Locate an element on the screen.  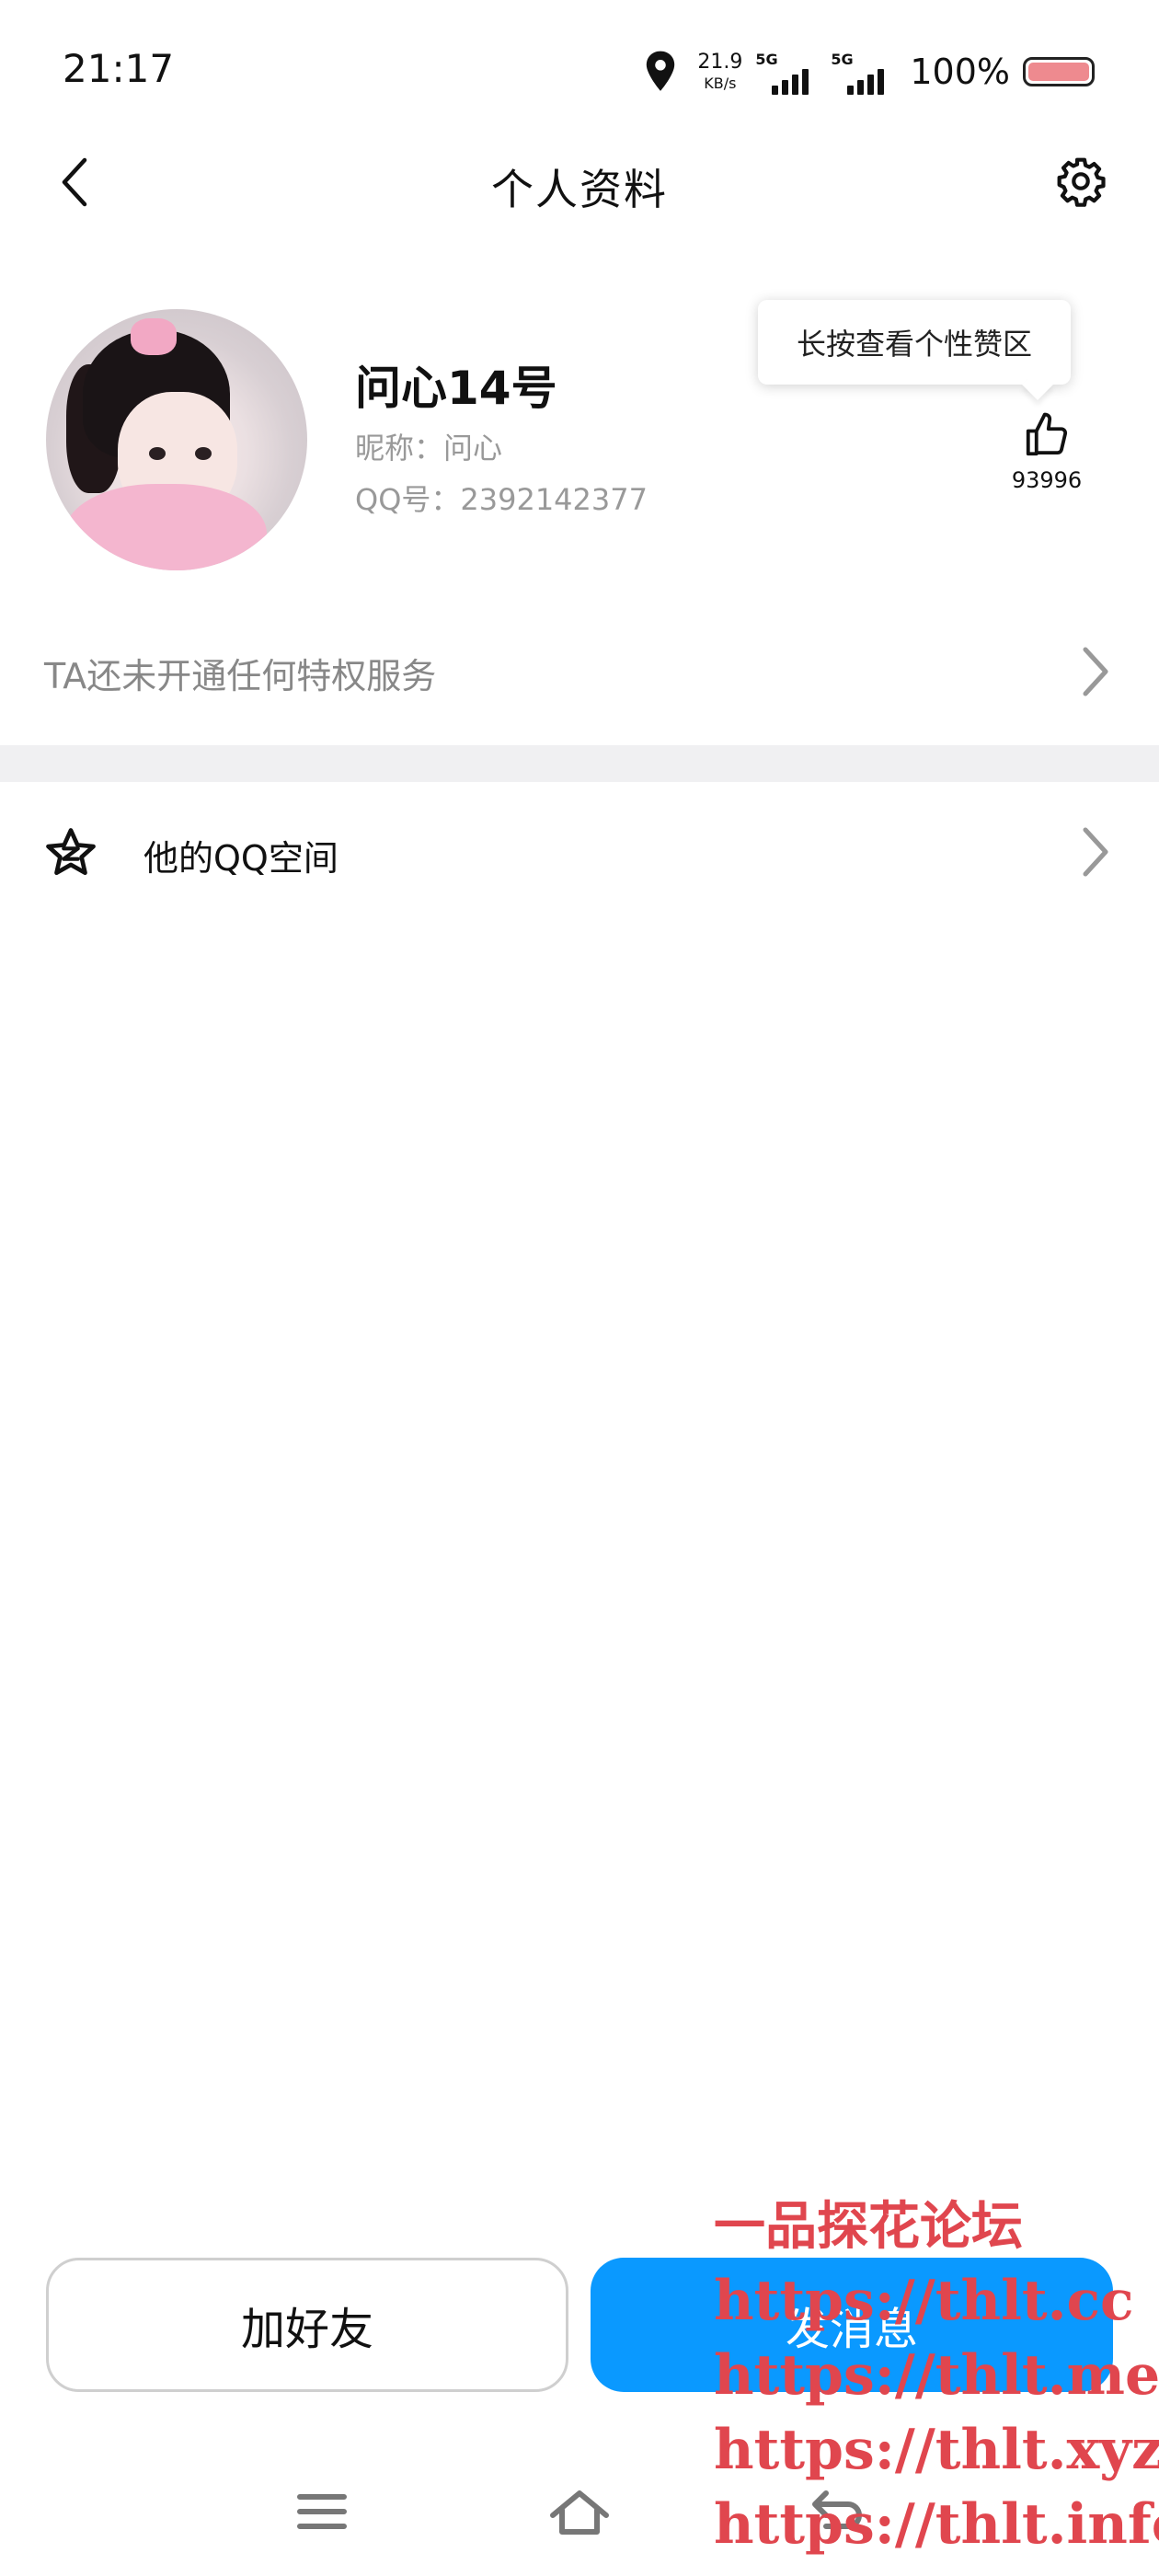
thumbs-up-icon is located at coordinates (1047, 434).